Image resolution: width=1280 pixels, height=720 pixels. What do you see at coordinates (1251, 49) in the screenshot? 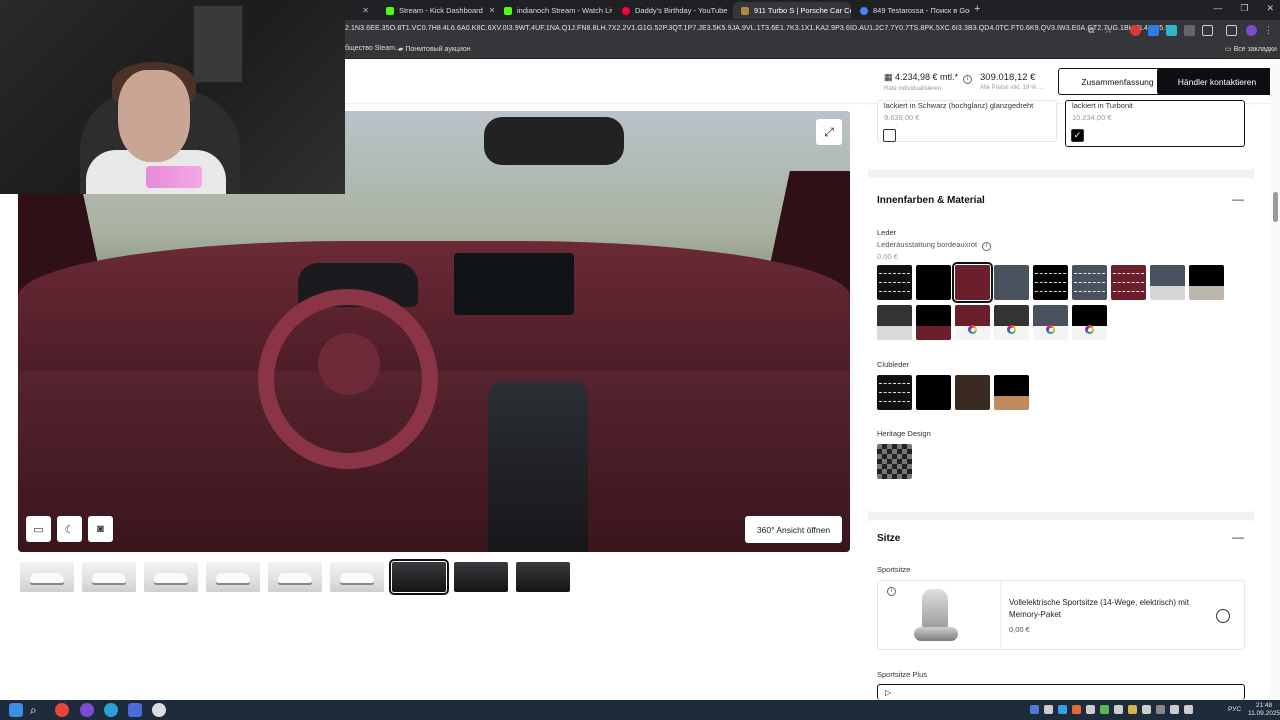
I see `all-bookmarks: ▭ Все закладки` at bounding box center [1251, 49].